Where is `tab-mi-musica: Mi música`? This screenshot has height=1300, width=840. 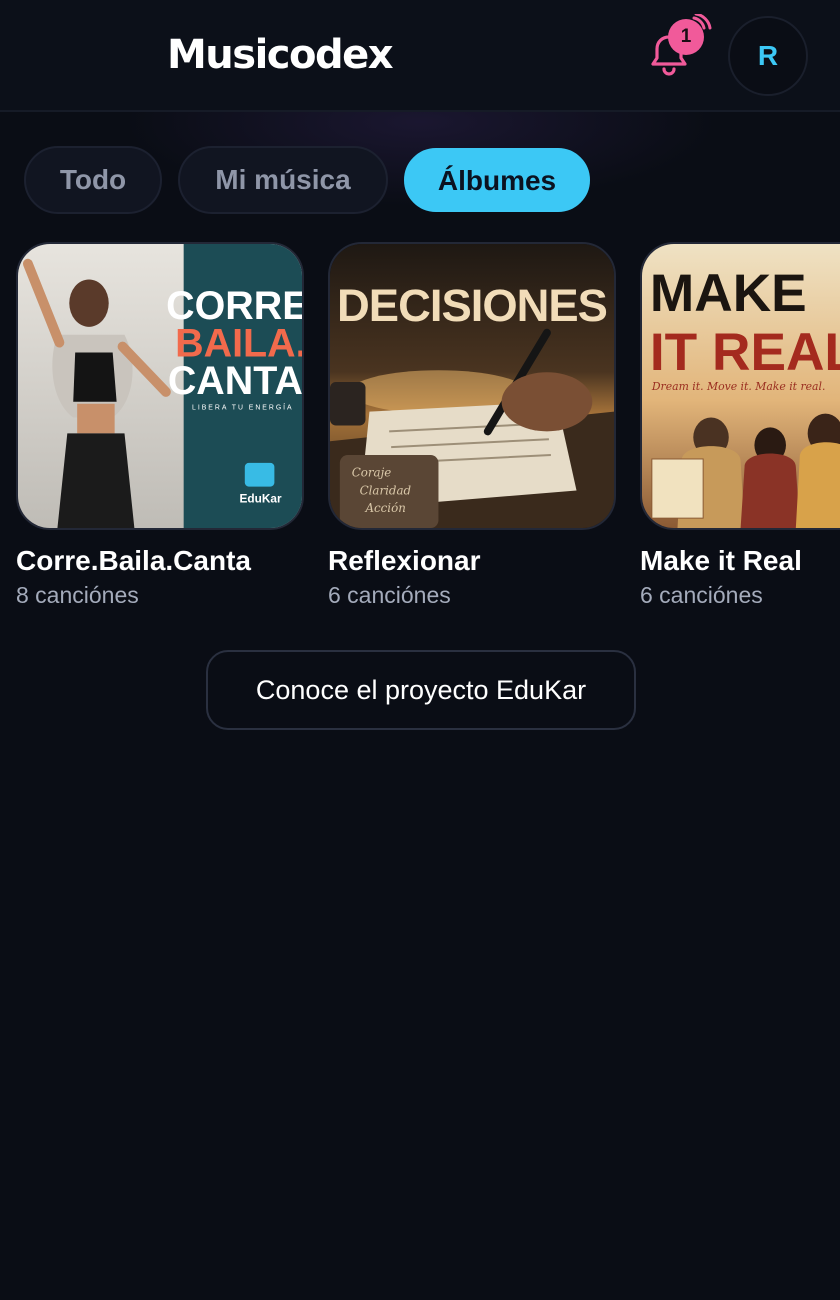
tab-mi-musica: Mi música is located at coordinates (283, 180).